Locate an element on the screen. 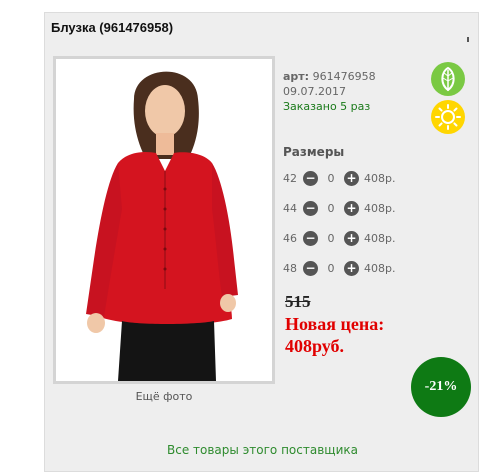  size-row: 42 − 0 + 408р. is located at coordinates (339, 178).